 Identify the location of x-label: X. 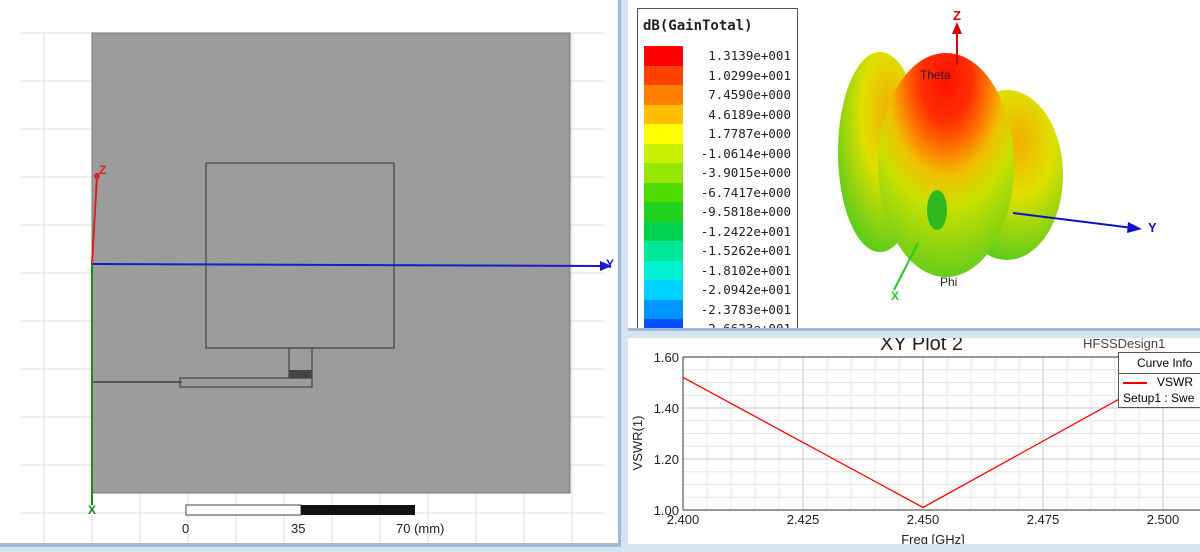
(895, 296).